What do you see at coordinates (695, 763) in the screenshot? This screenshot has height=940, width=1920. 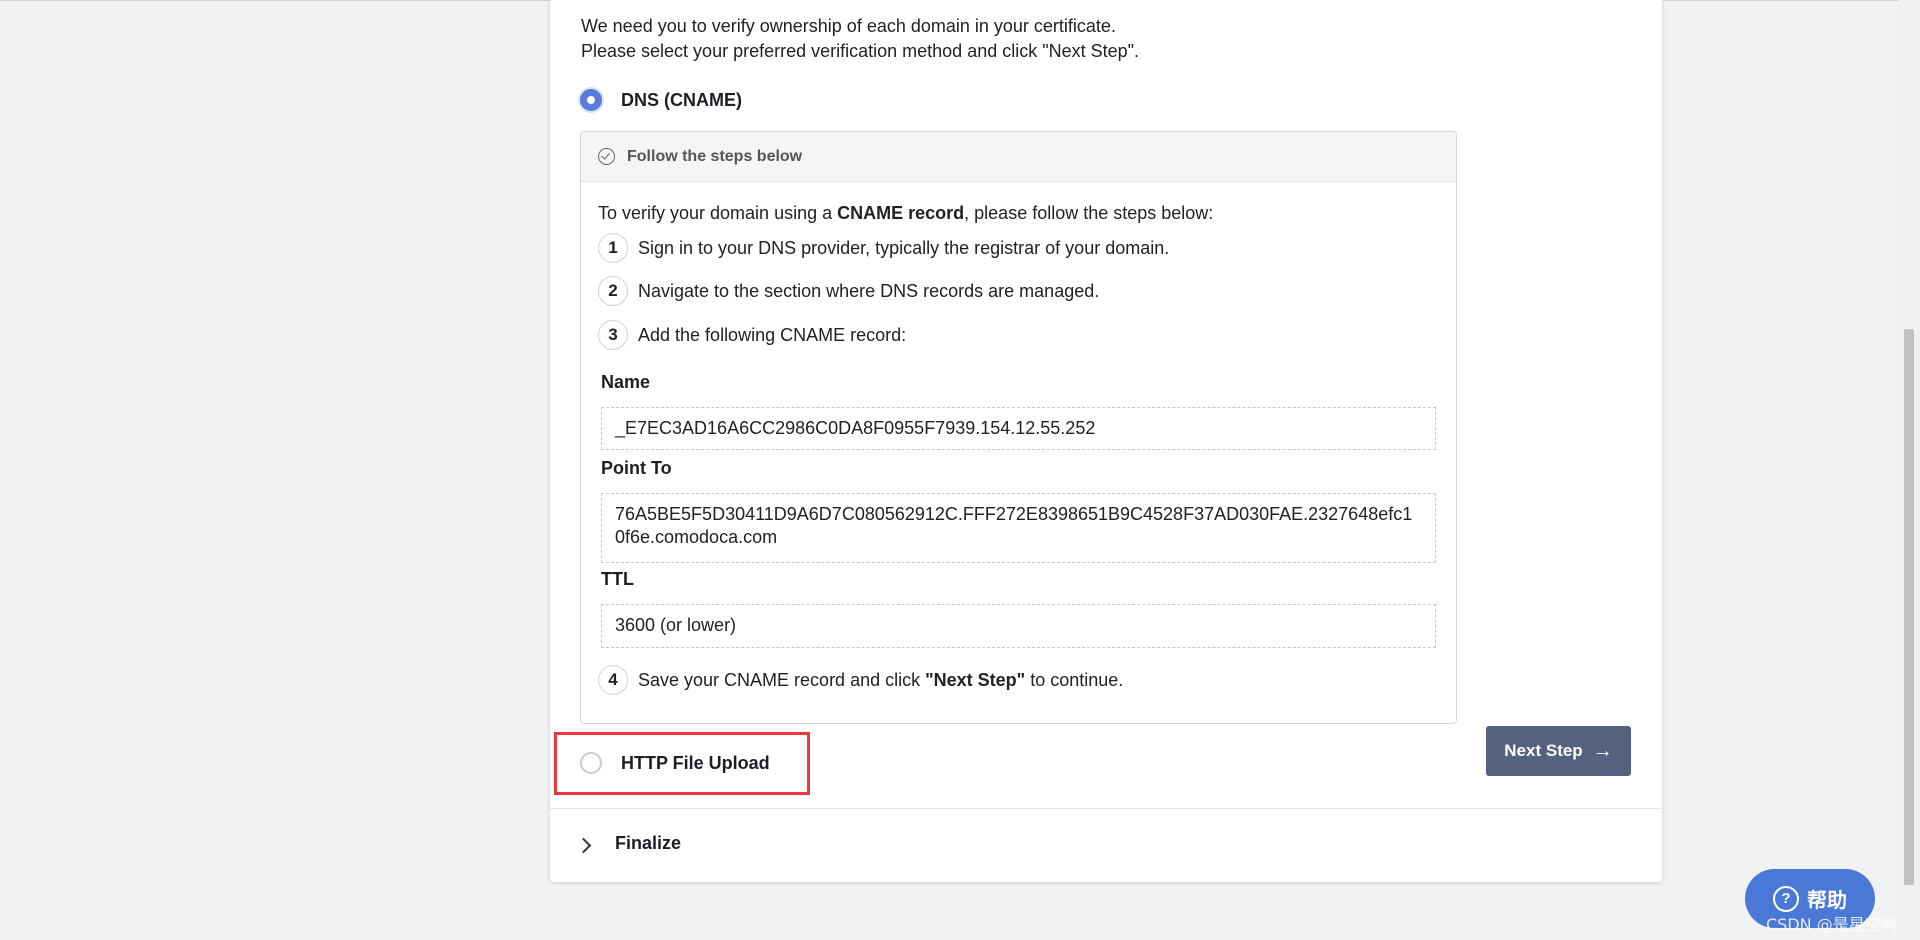 I see `http-radio-label: HTTP File Upload` at bounding box center [695, 763].